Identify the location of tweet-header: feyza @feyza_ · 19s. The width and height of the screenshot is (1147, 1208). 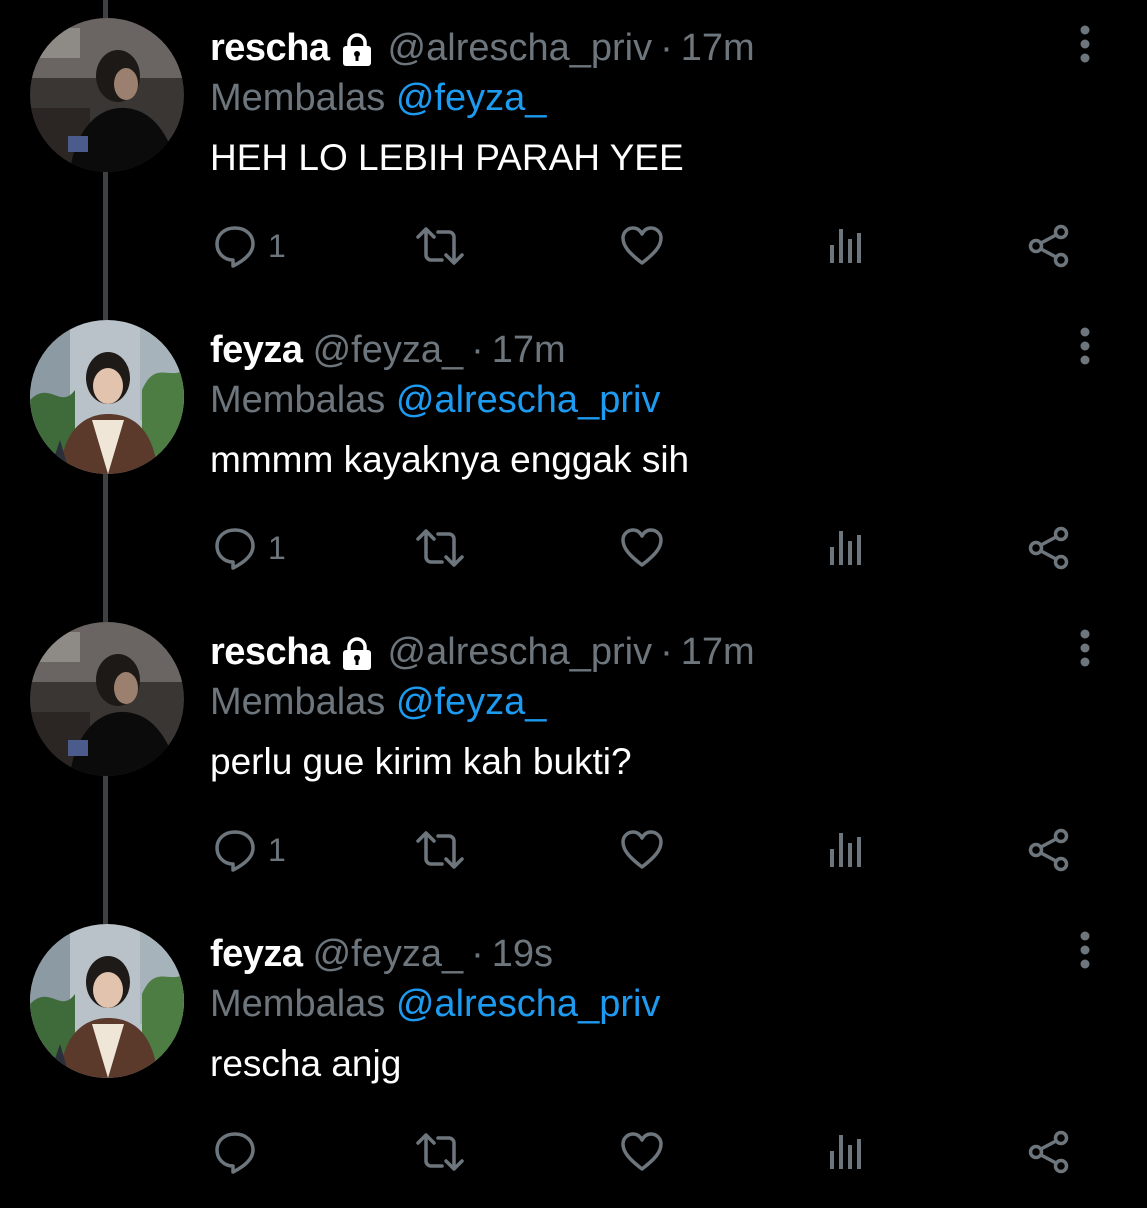
(381, 954).